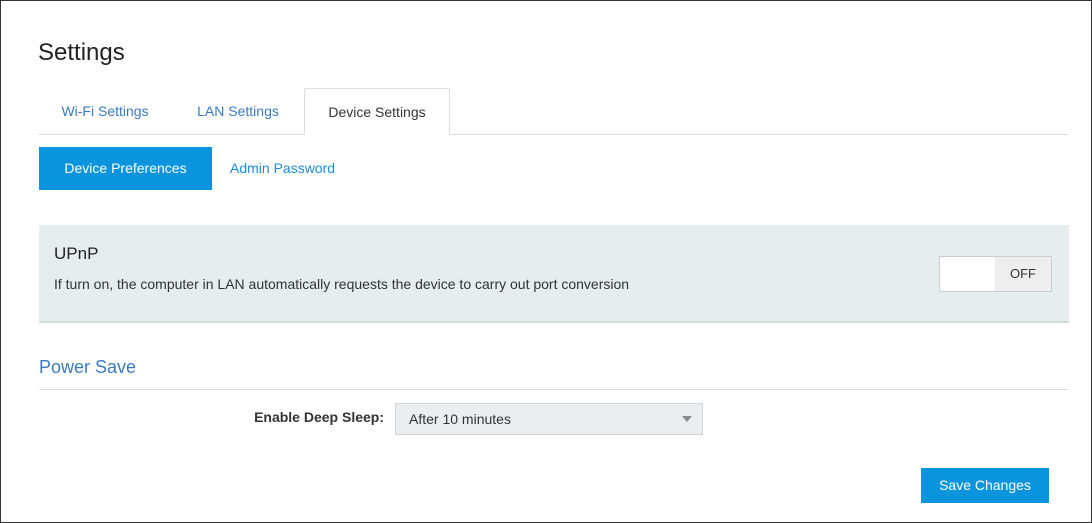 The width and height of the screenshot is (1092, 523). Describe the element at coordinates (554, 389) in the screenshot. I see `section-divider` at that location.